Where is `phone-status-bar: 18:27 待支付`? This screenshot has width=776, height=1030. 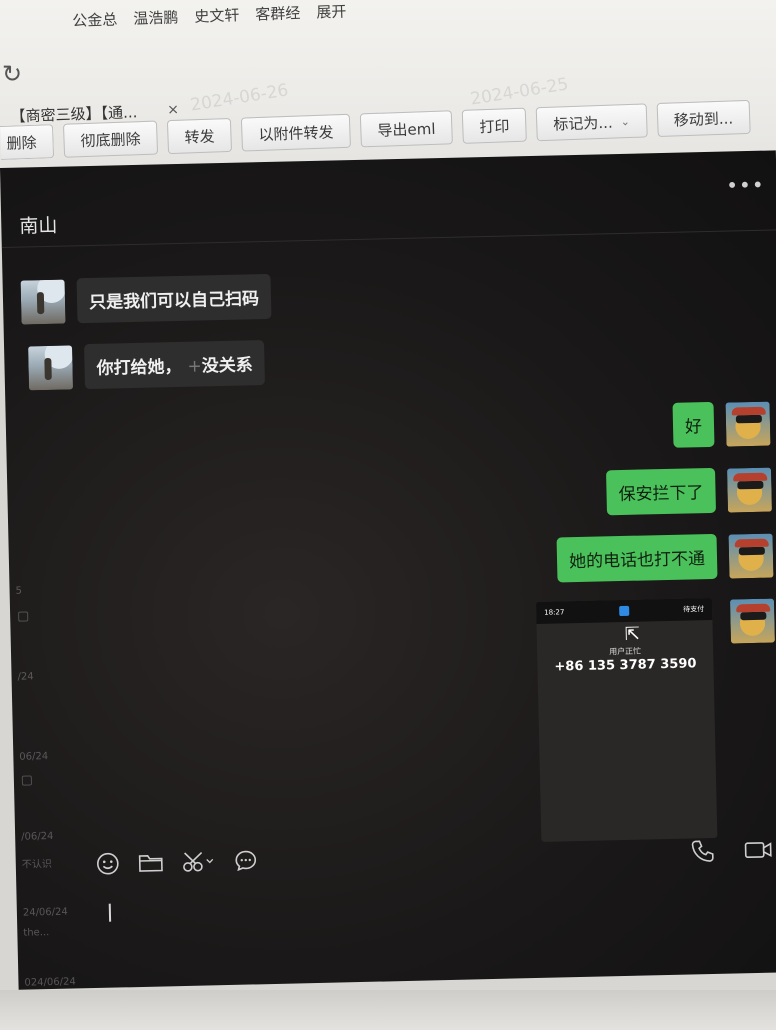 phone-status-bar: 18:27 待支付 is located at coordinates (624, 610).